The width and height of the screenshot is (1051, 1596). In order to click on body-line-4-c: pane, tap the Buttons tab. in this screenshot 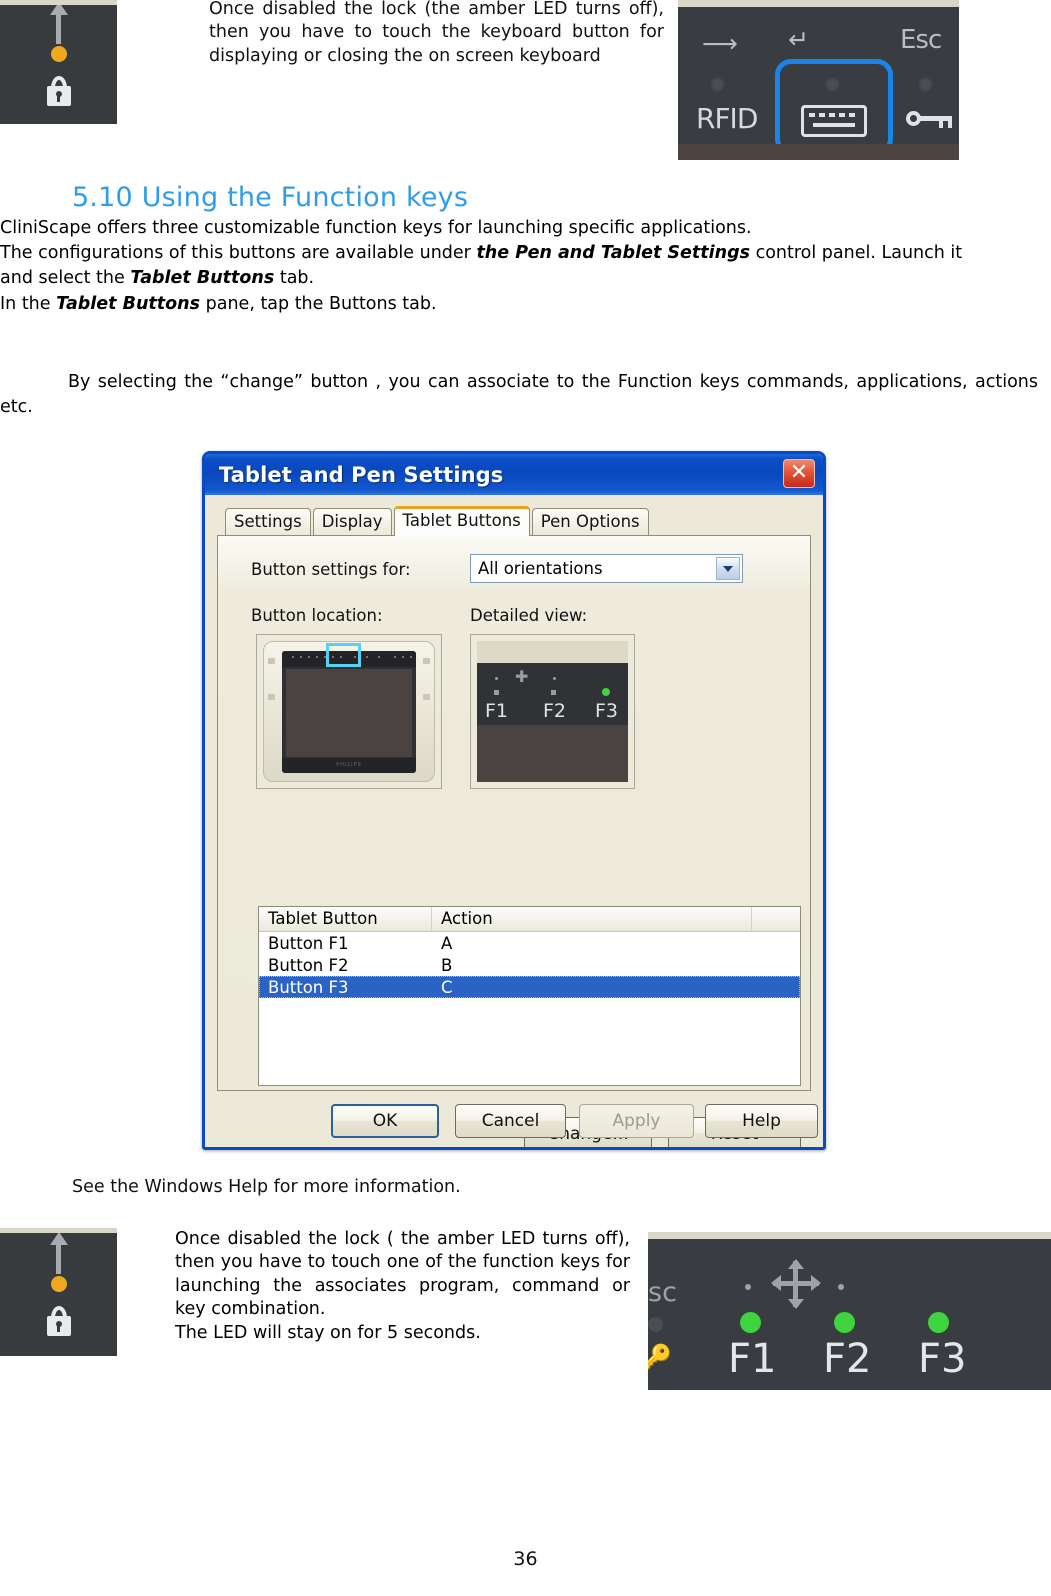, I will do `click(318, 303)`.